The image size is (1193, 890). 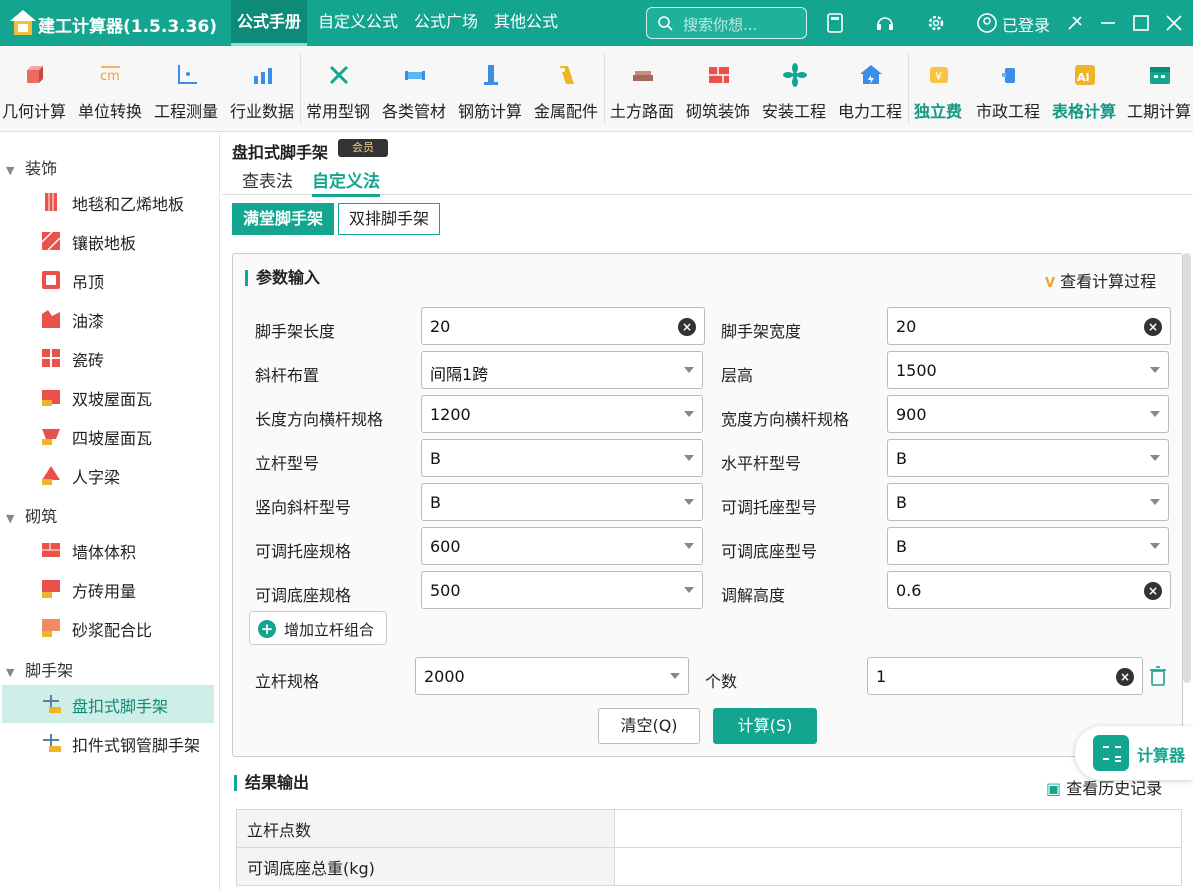 What do you see at coordinates (358, 23) in the screenshot?
I see `nav-custom-formula: 自定义公式` at bounding box center [358, 23].